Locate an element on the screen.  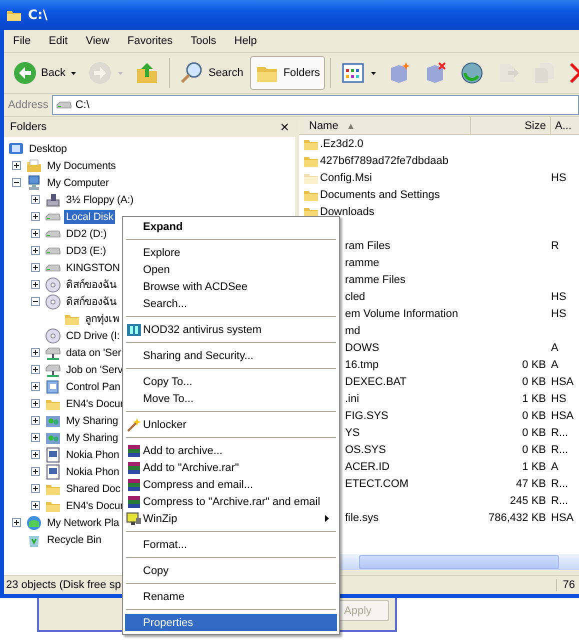
address-field: C:\ is located at coordinates (315, 105).